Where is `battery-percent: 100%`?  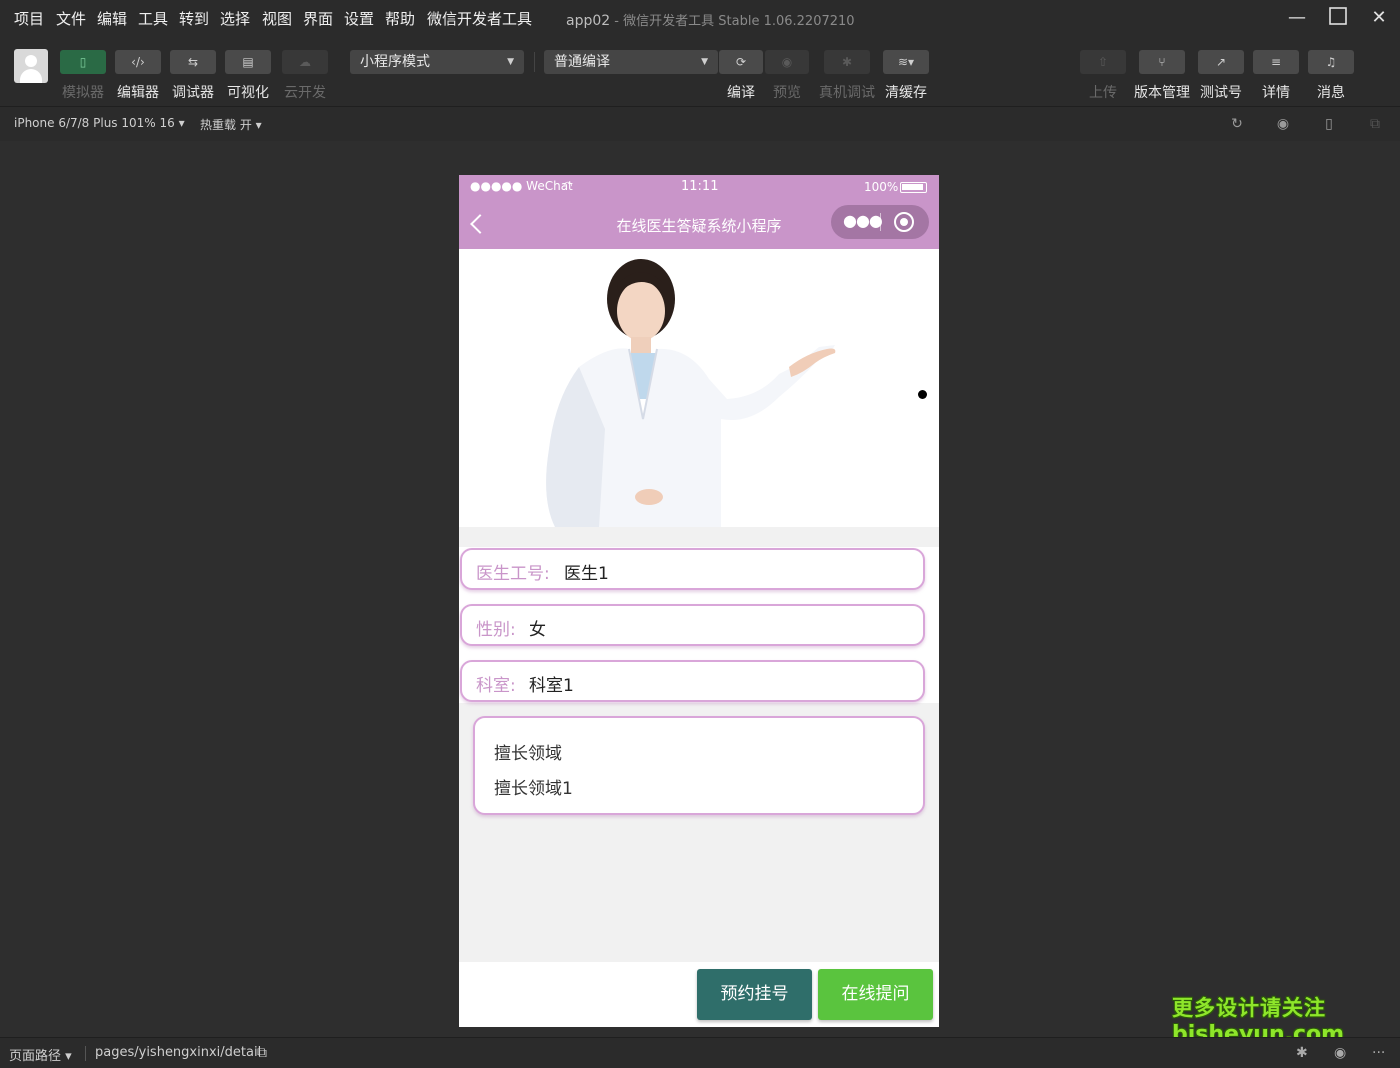
battery-percent: 100% is located at coordinates (881, 187).